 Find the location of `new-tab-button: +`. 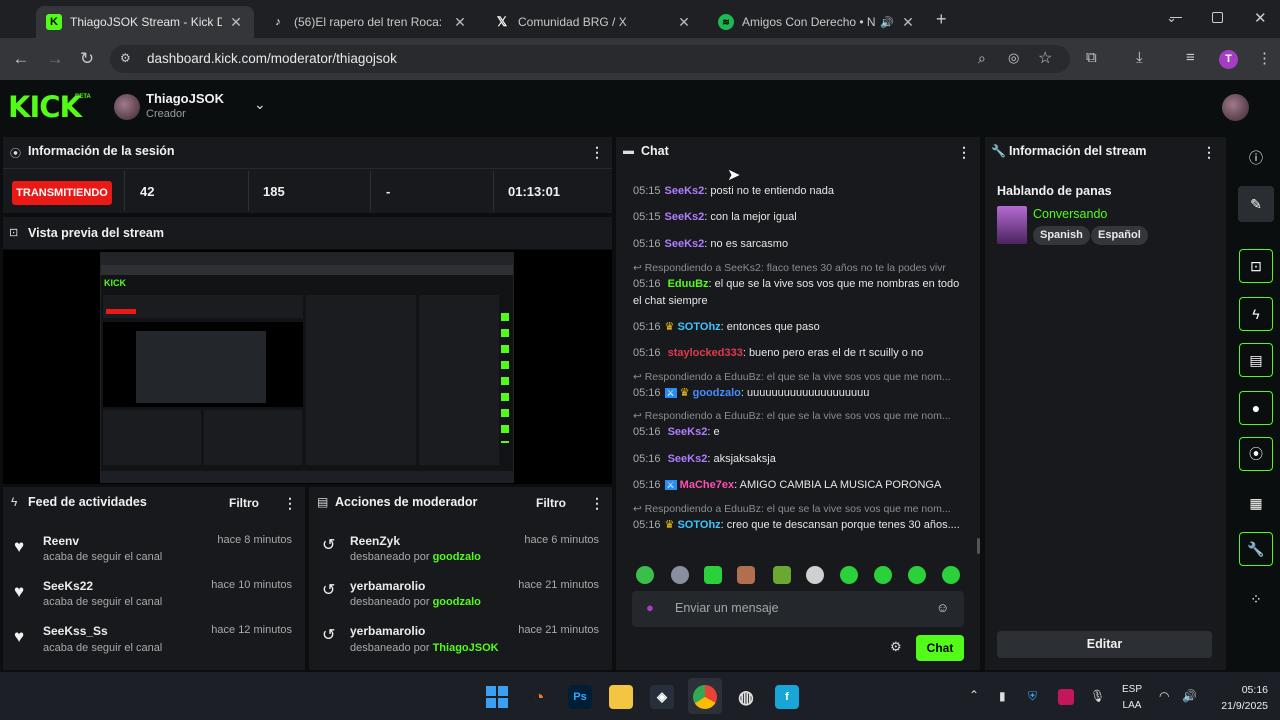

new-tab-button: + is located at coordinates (941, 19).